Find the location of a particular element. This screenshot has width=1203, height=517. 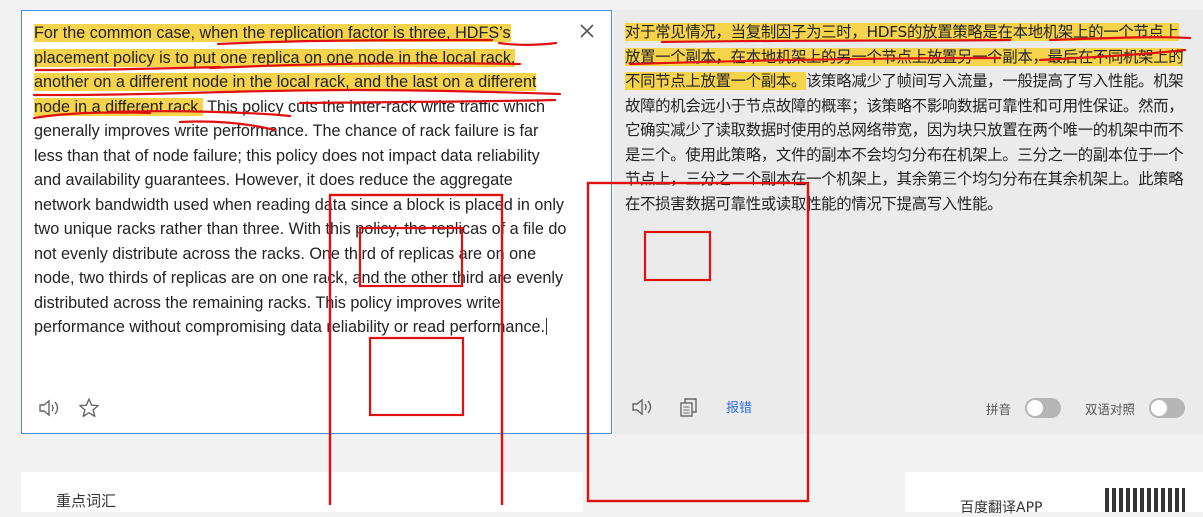

report-error-button: 报错 is located at coordinates (739, 406).